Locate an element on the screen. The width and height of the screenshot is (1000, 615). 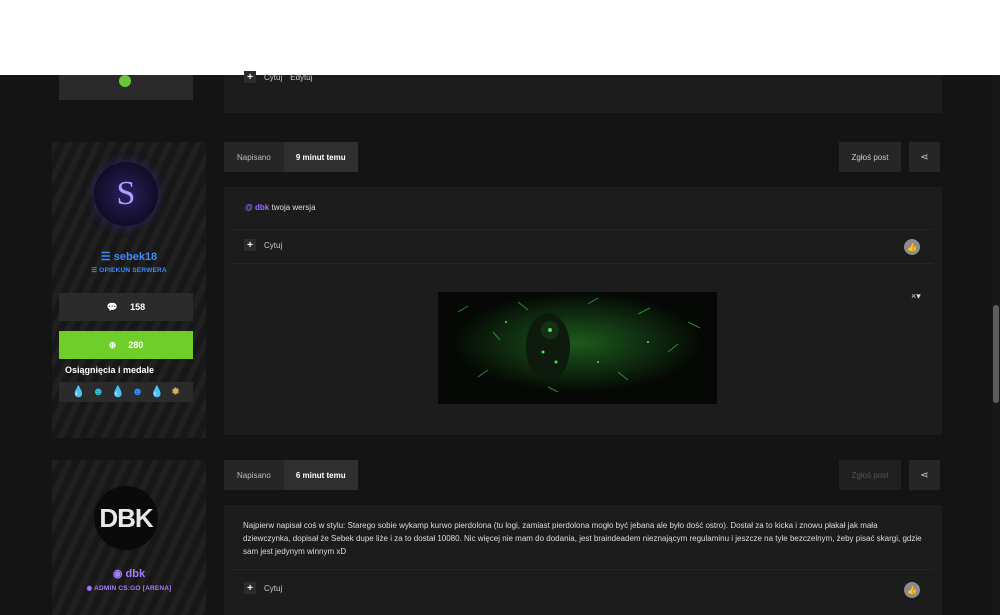
author-username: ◉ dbk is located at coordinates (129, 573).